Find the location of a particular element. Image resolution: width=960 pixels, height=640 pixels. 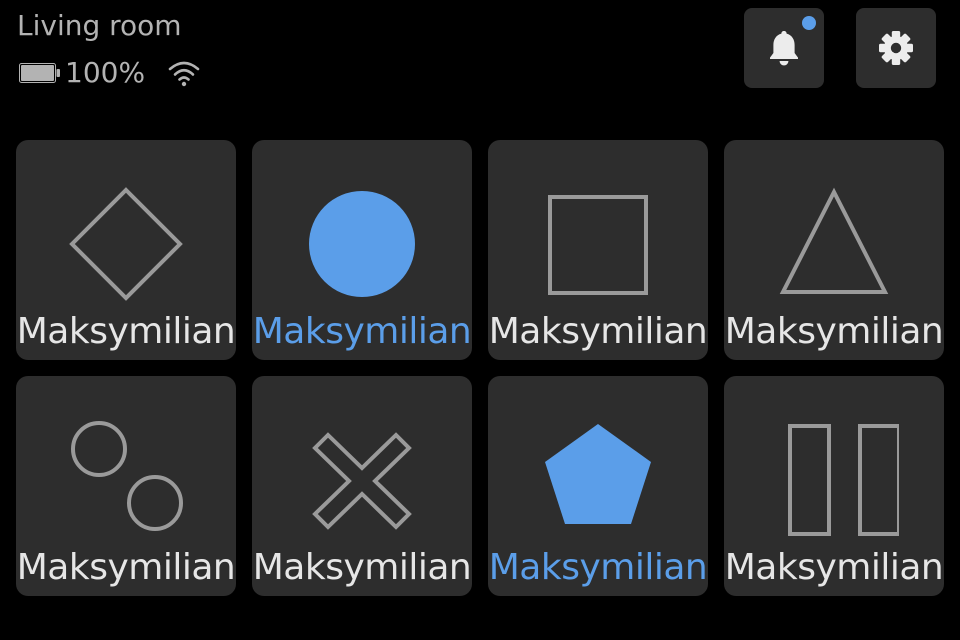

gear-icon is located at coordinates (896, 48).